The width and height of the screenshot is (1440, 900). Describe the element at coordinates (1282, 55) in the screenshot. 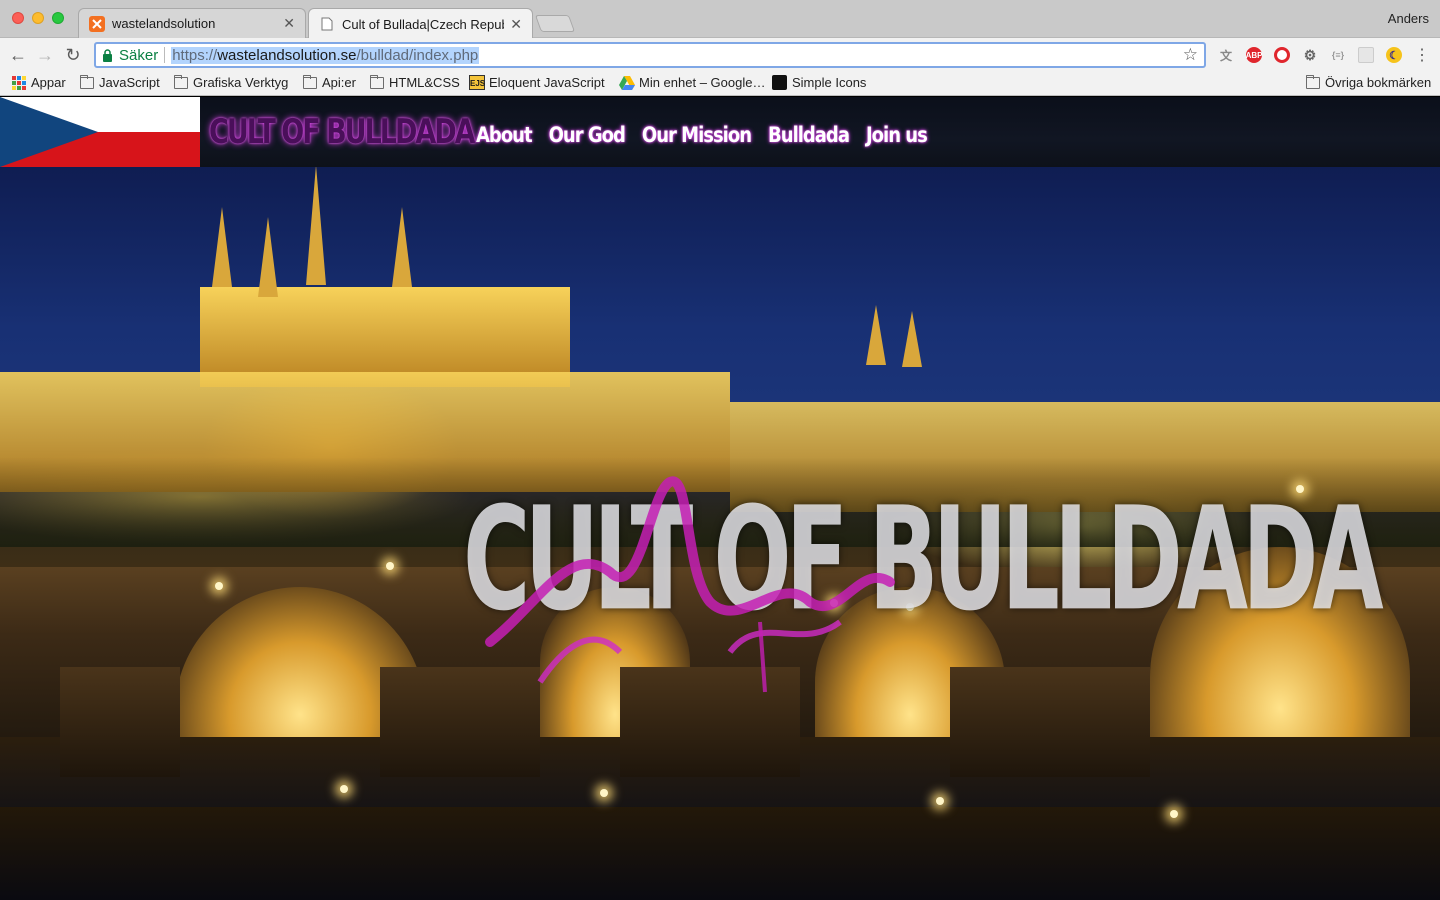

I see `opera-icon` at that location.